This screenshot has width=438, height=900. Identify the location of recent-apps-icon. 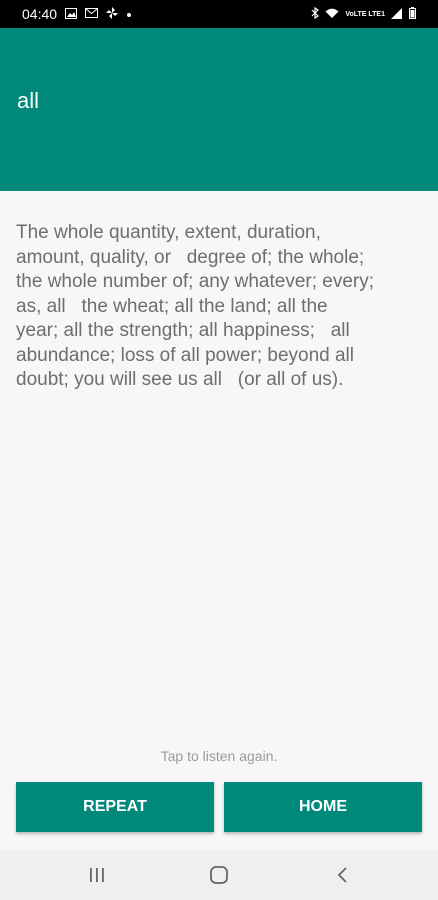
(97, 875).